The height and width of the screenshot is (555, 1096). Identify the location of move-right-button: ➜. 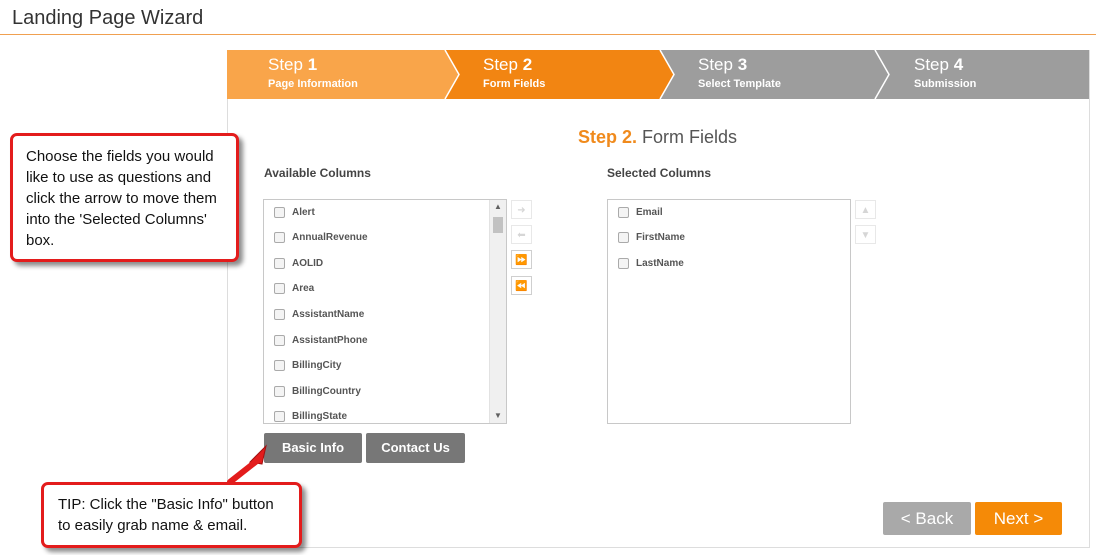
(521, 209).